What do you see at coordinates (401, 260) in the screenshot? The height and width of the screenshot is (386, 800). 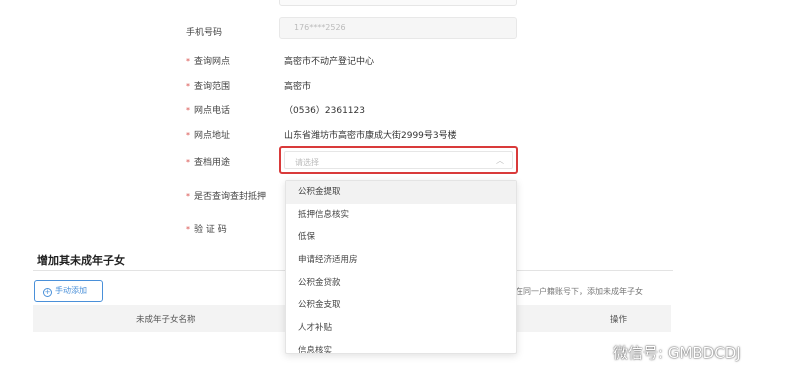 I see `dropdown-option: 申请经济适用房` at bounding box center [401, 260].